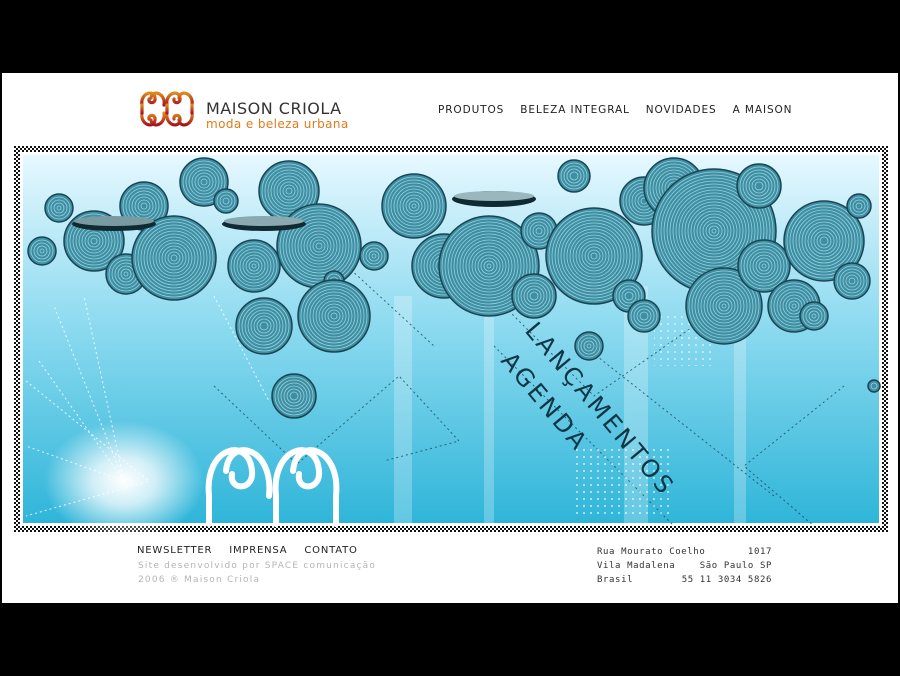  Describe the element at coordinates (575, 112) in the screenshot. I see `nav-item-beleza-integral: BELEZA INTEGRAL` at that location.